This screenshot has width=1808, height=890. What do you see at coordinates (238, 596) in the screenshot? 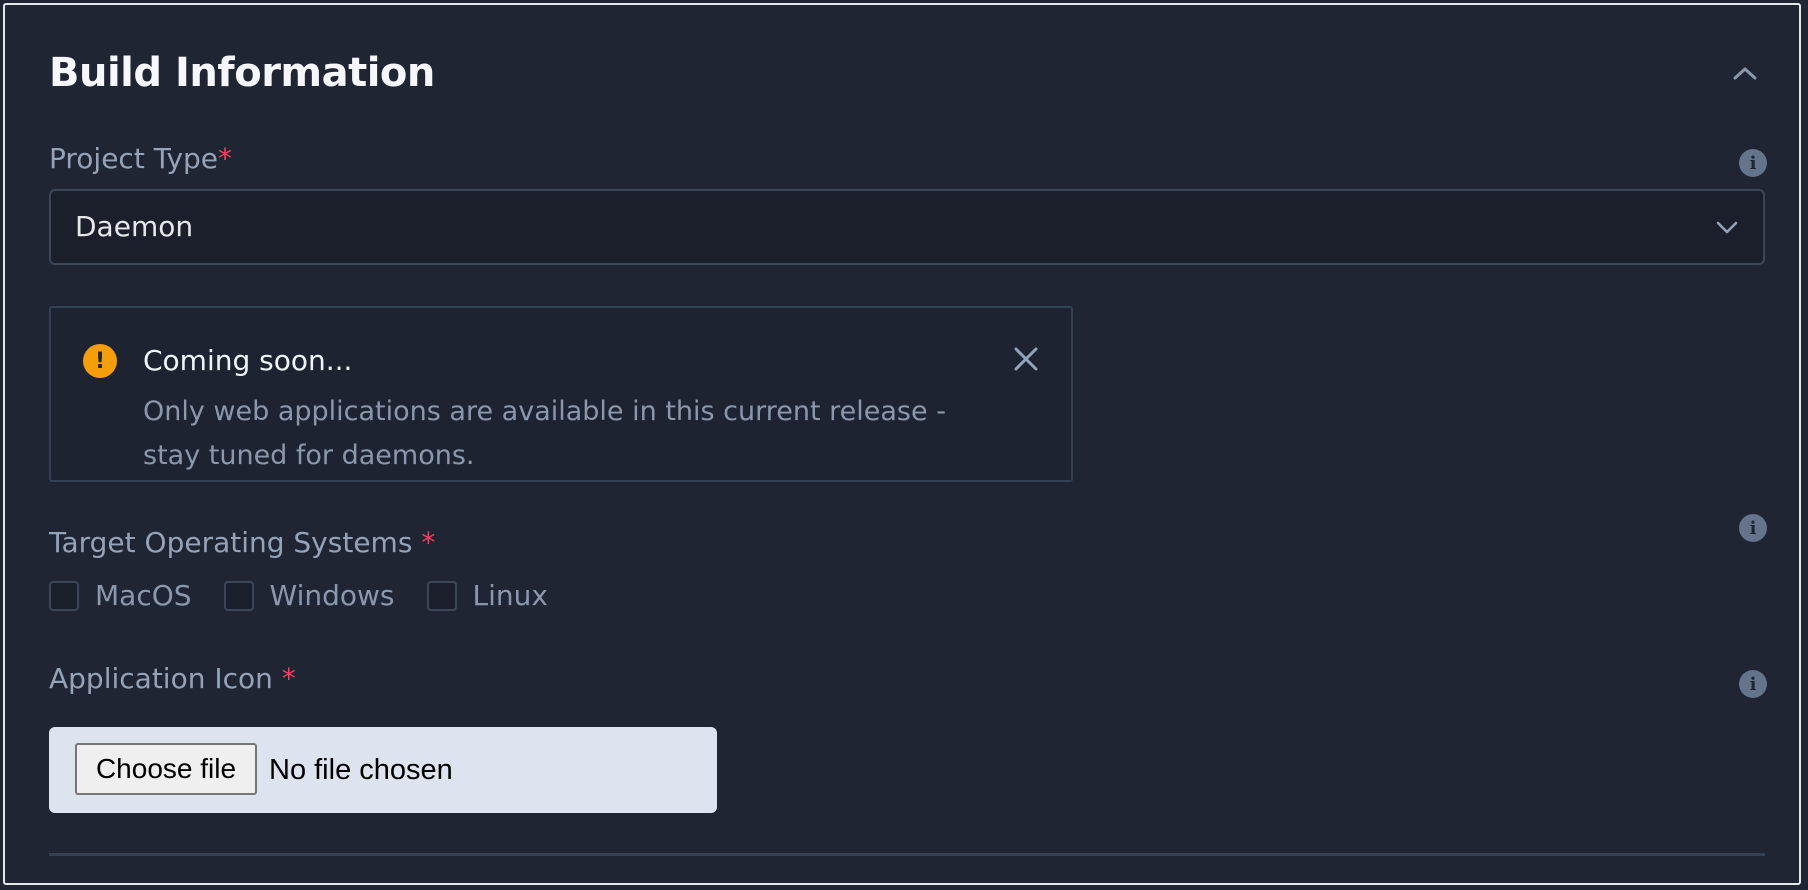
I see `windows-checkbox` at bounding box center [238, 596].